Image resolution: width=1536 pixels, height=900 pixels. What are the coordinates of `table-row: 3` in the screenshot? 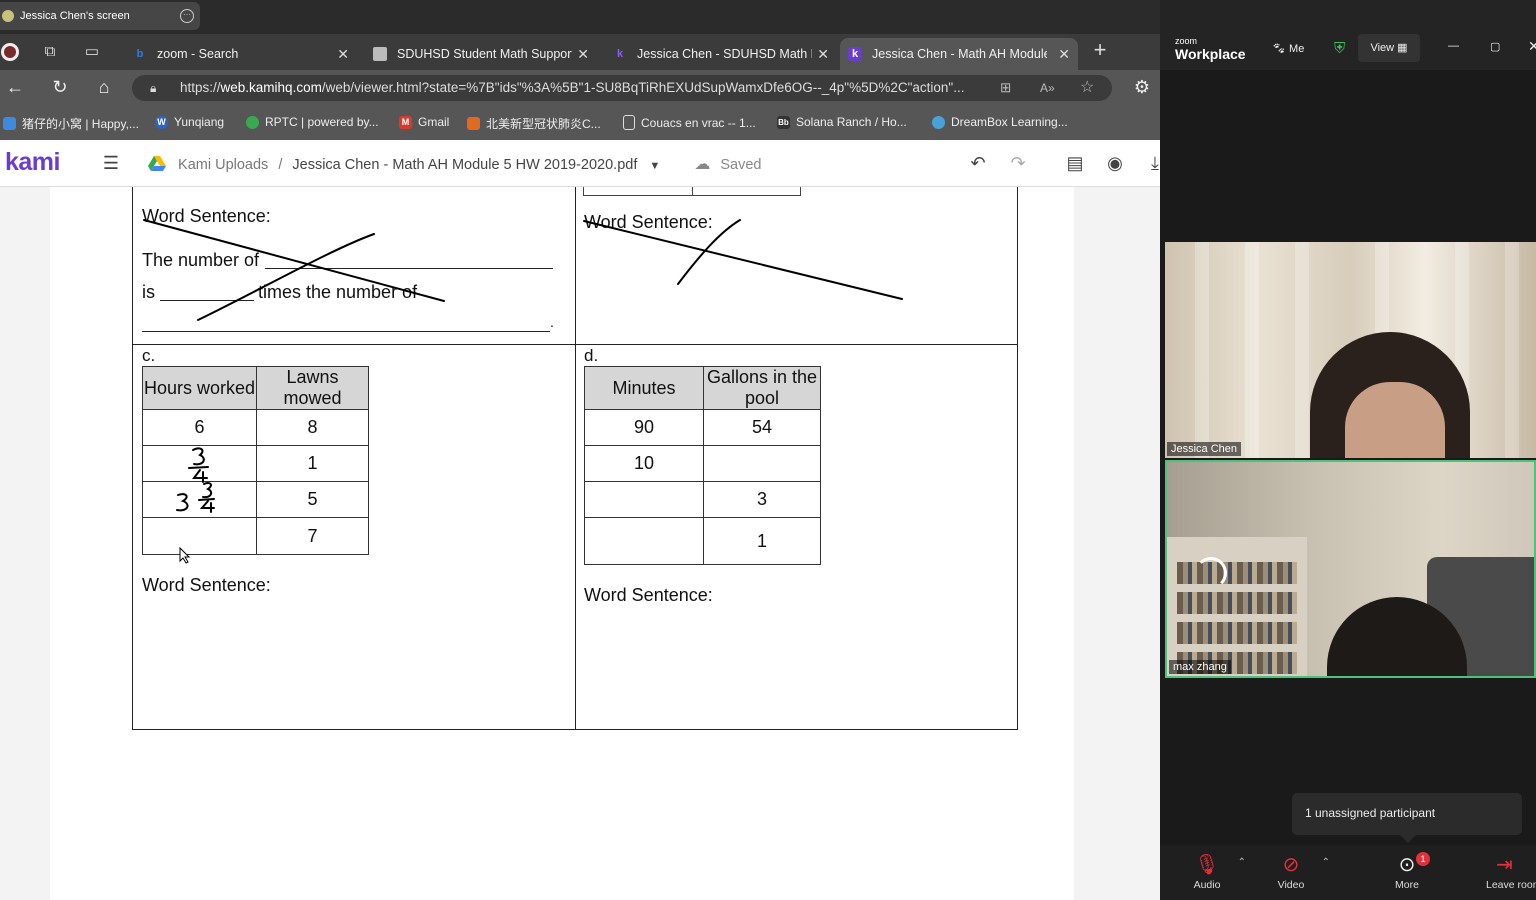 It's located at (702, 499).